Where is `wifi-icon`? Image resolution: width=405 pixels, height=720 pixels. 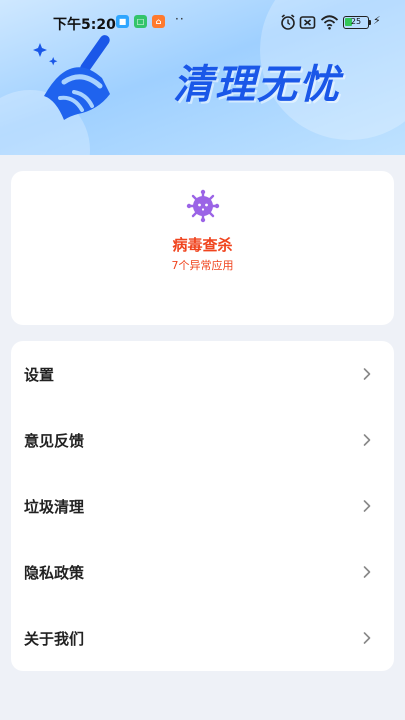
wifi-icon is located at coordinates (329, 22).